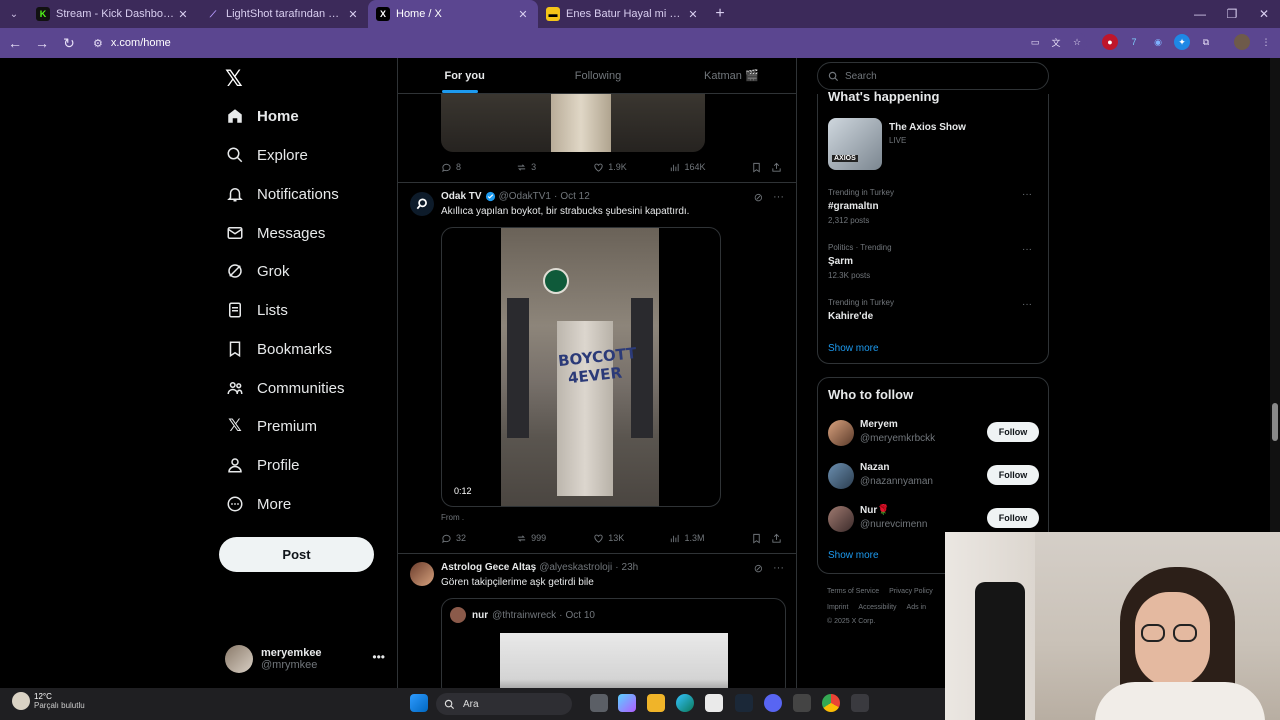 This screenshot has height=720, width=1280. What do you see at coordinates (631, 538) in the screenshot?
I see `like-button: 13K` at bounding box center [631, 538].